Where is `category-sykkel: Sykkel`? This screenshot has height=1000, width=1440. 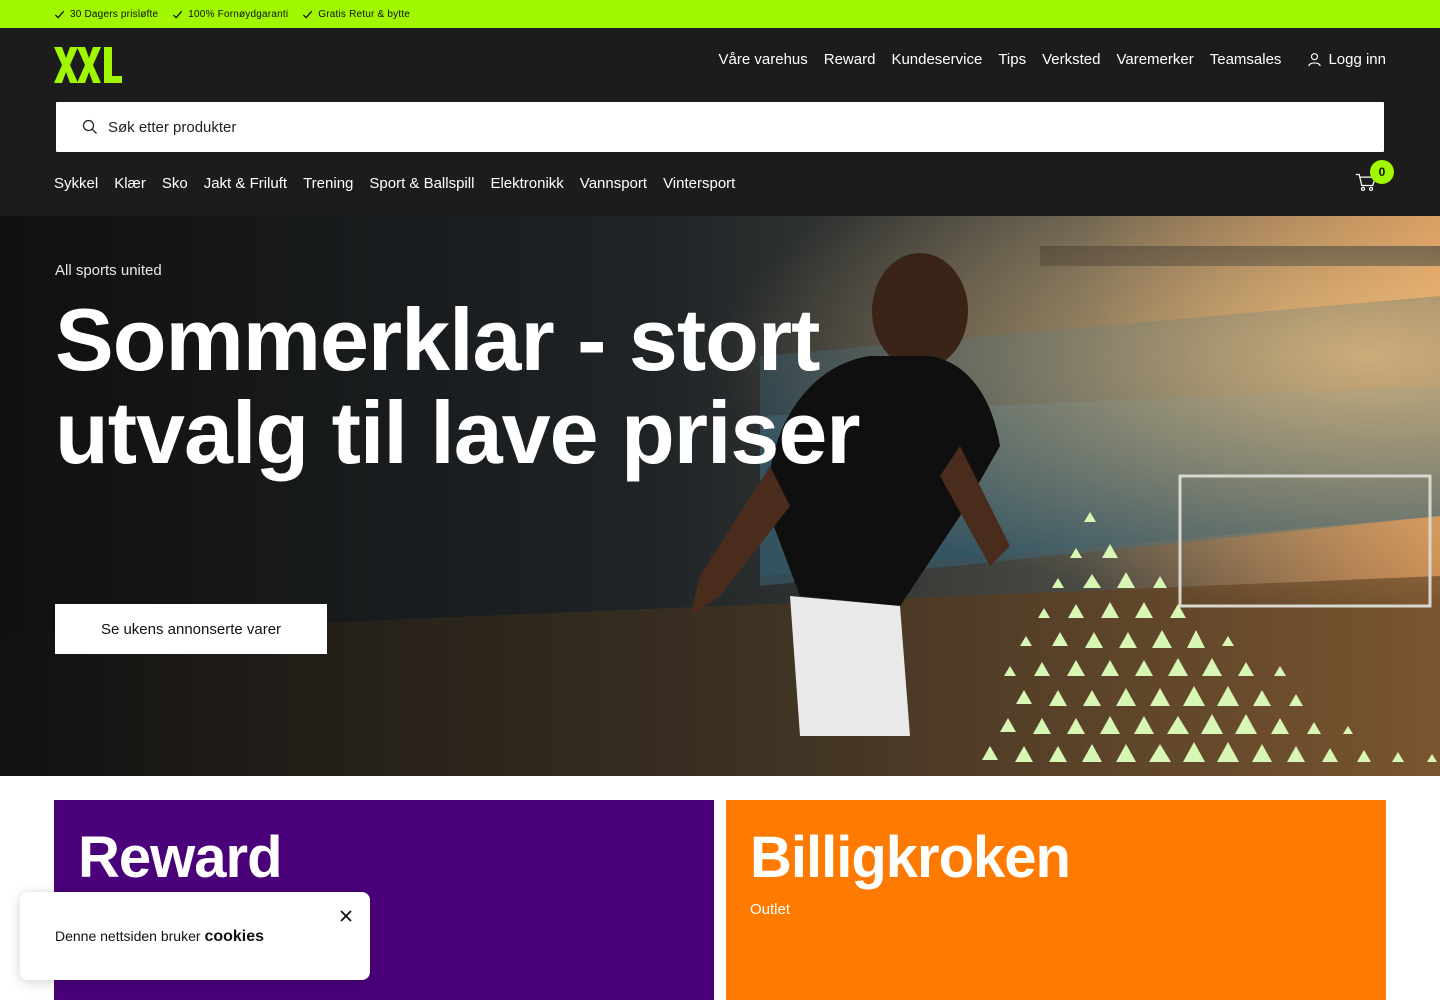 category-sykkel: Sykkel is located at coordinates (76, 183).